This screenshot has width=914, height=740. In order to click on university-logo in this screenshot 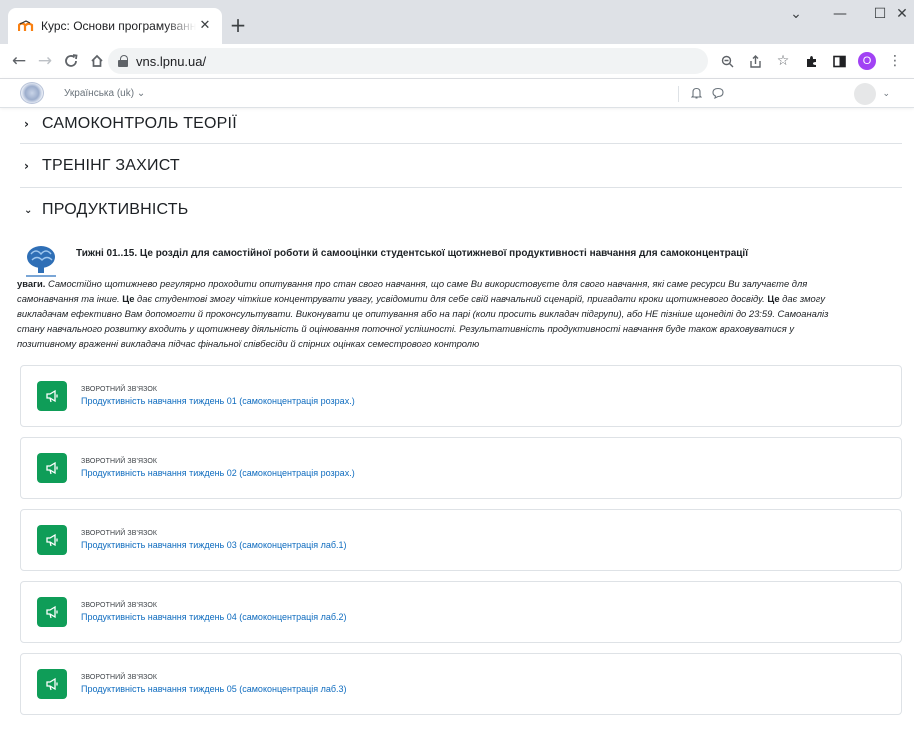, I will do `click(32, 93)`.